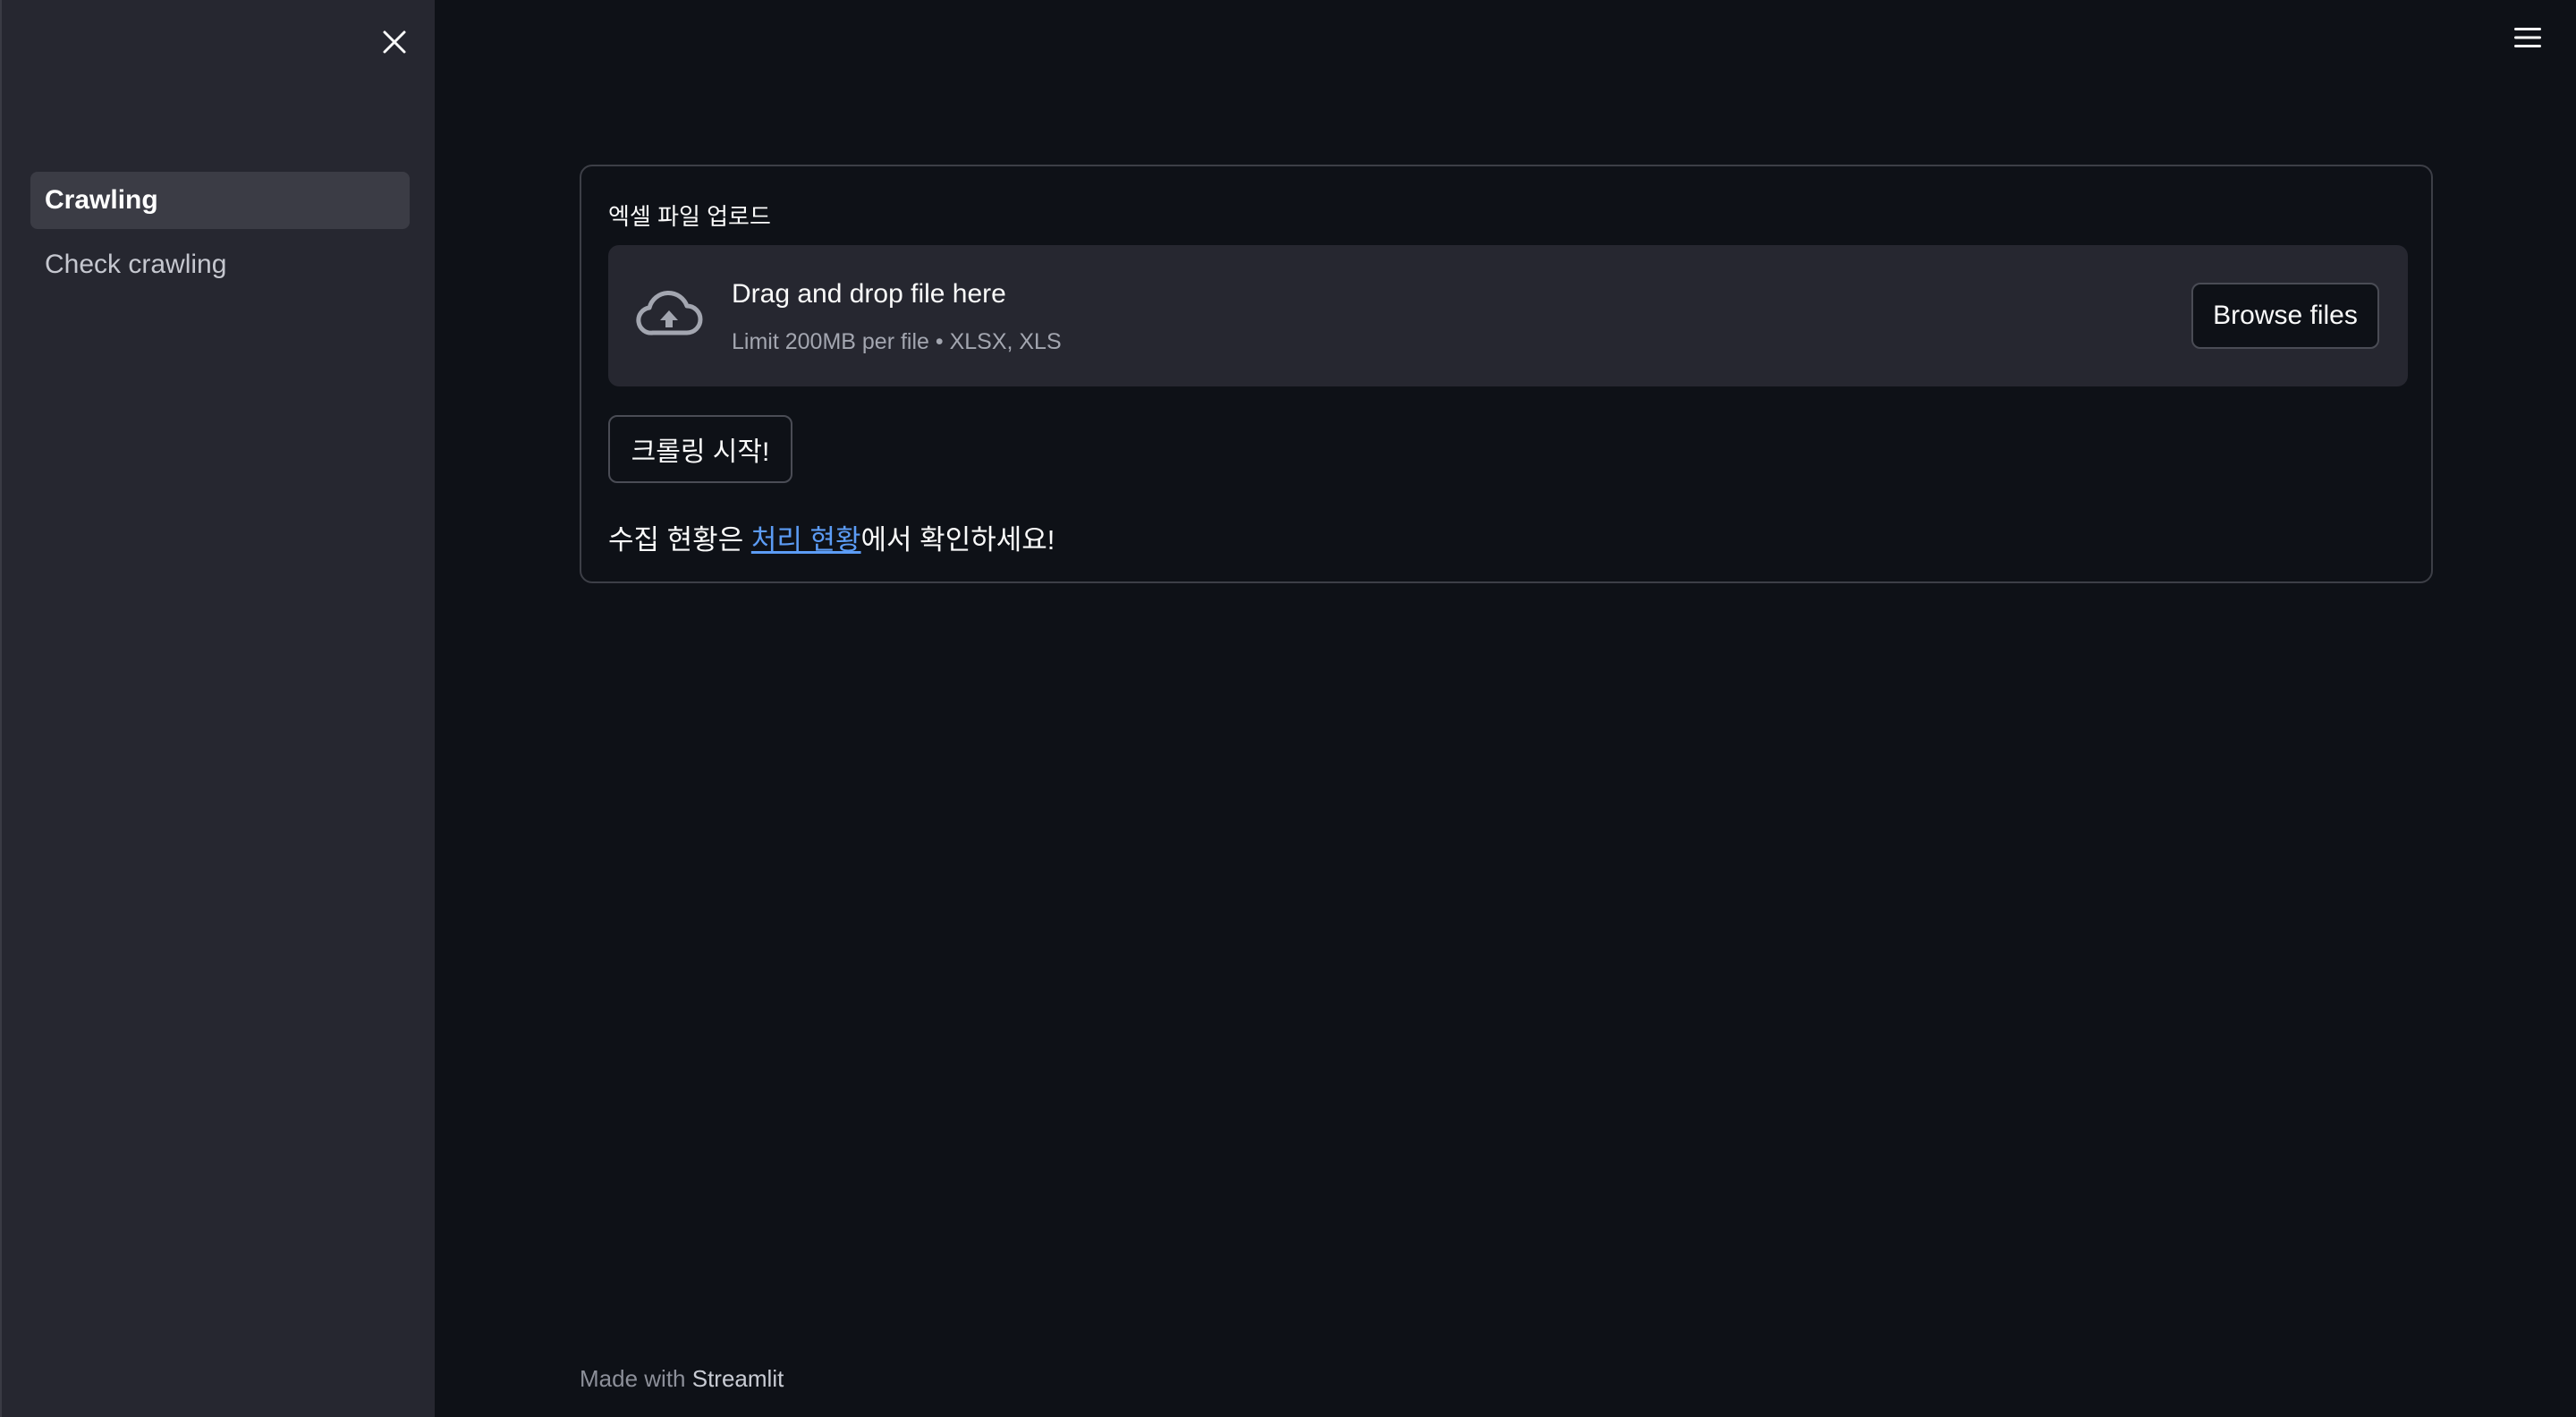 Image resolution: width=2576 pixels, height=1417 pixels. Describe the element at coordinates (220, 200) in the screenshot. I see `sidebar-item-crawling: Crawling` at that location.